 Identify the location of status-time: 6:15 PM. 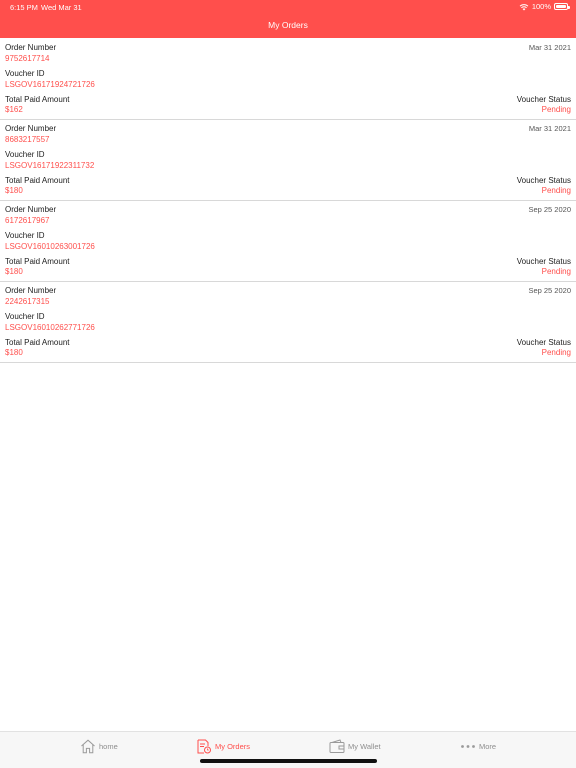
(24, 7).